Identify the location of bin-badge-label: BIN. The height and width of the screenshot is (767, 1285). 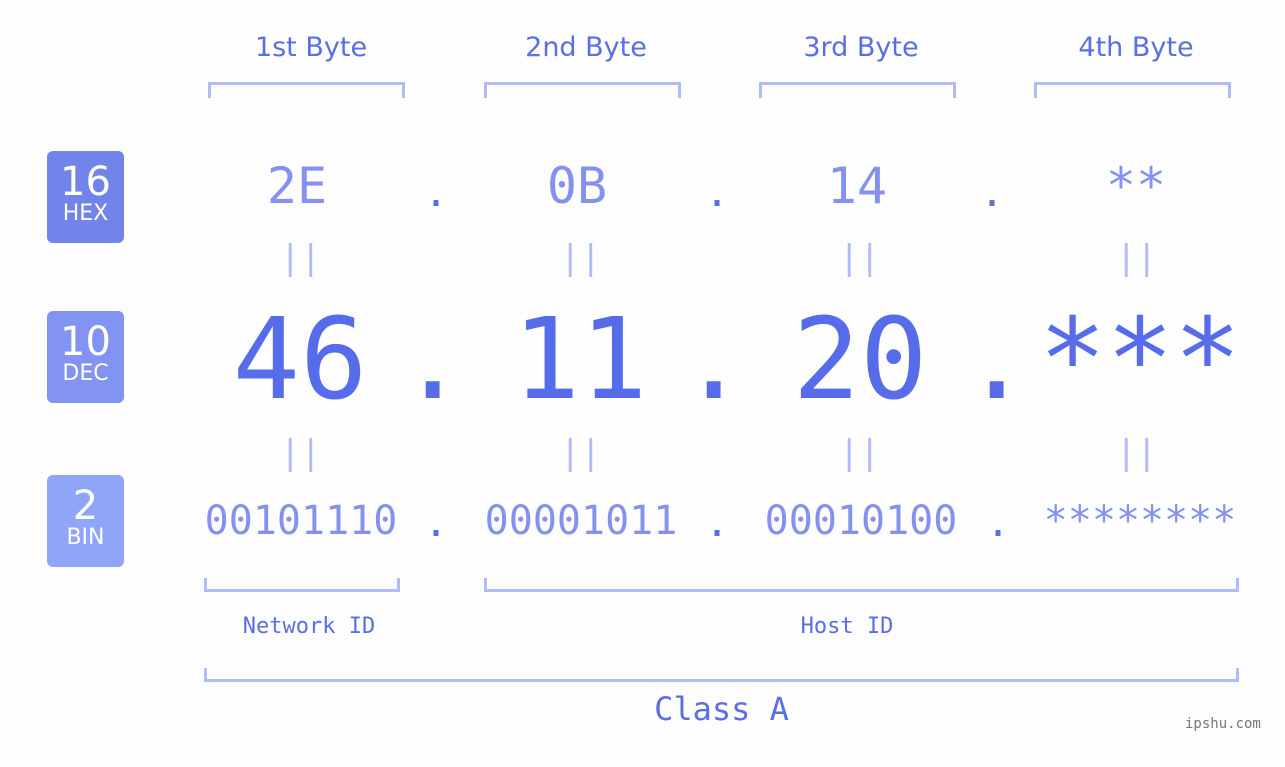
(85, 537).